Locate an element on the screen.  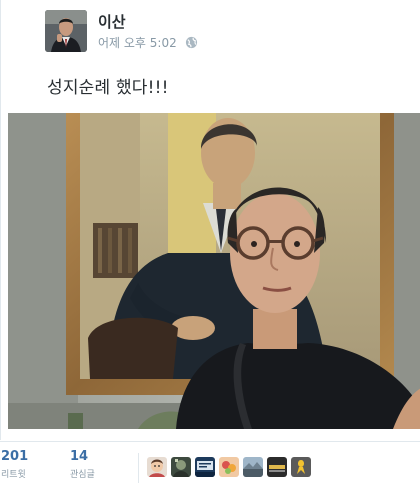
tweet-meta: 어제 오후 5:02 is located at coordinates (148, 42).